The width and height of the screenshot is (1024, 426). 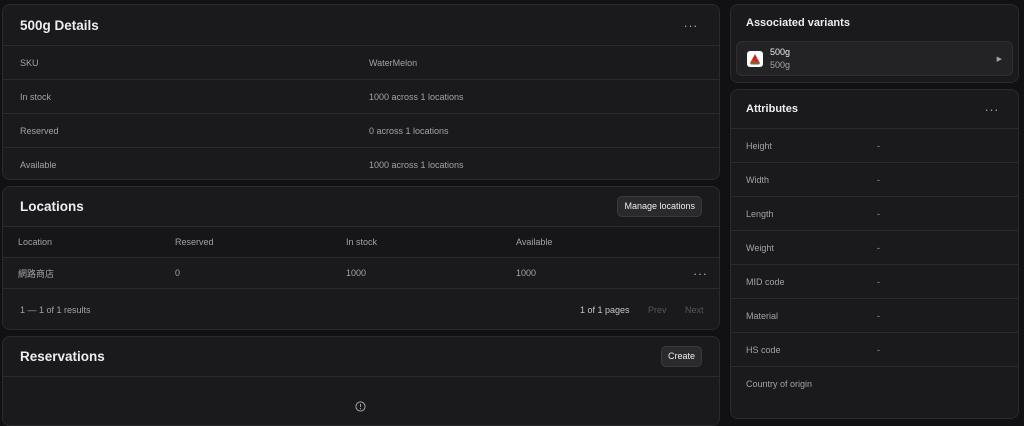 What do you see at coordinates (194, 242) in the screenshot?
I see `column-header-reserved: Reserved` at bounding box center [194, 242].